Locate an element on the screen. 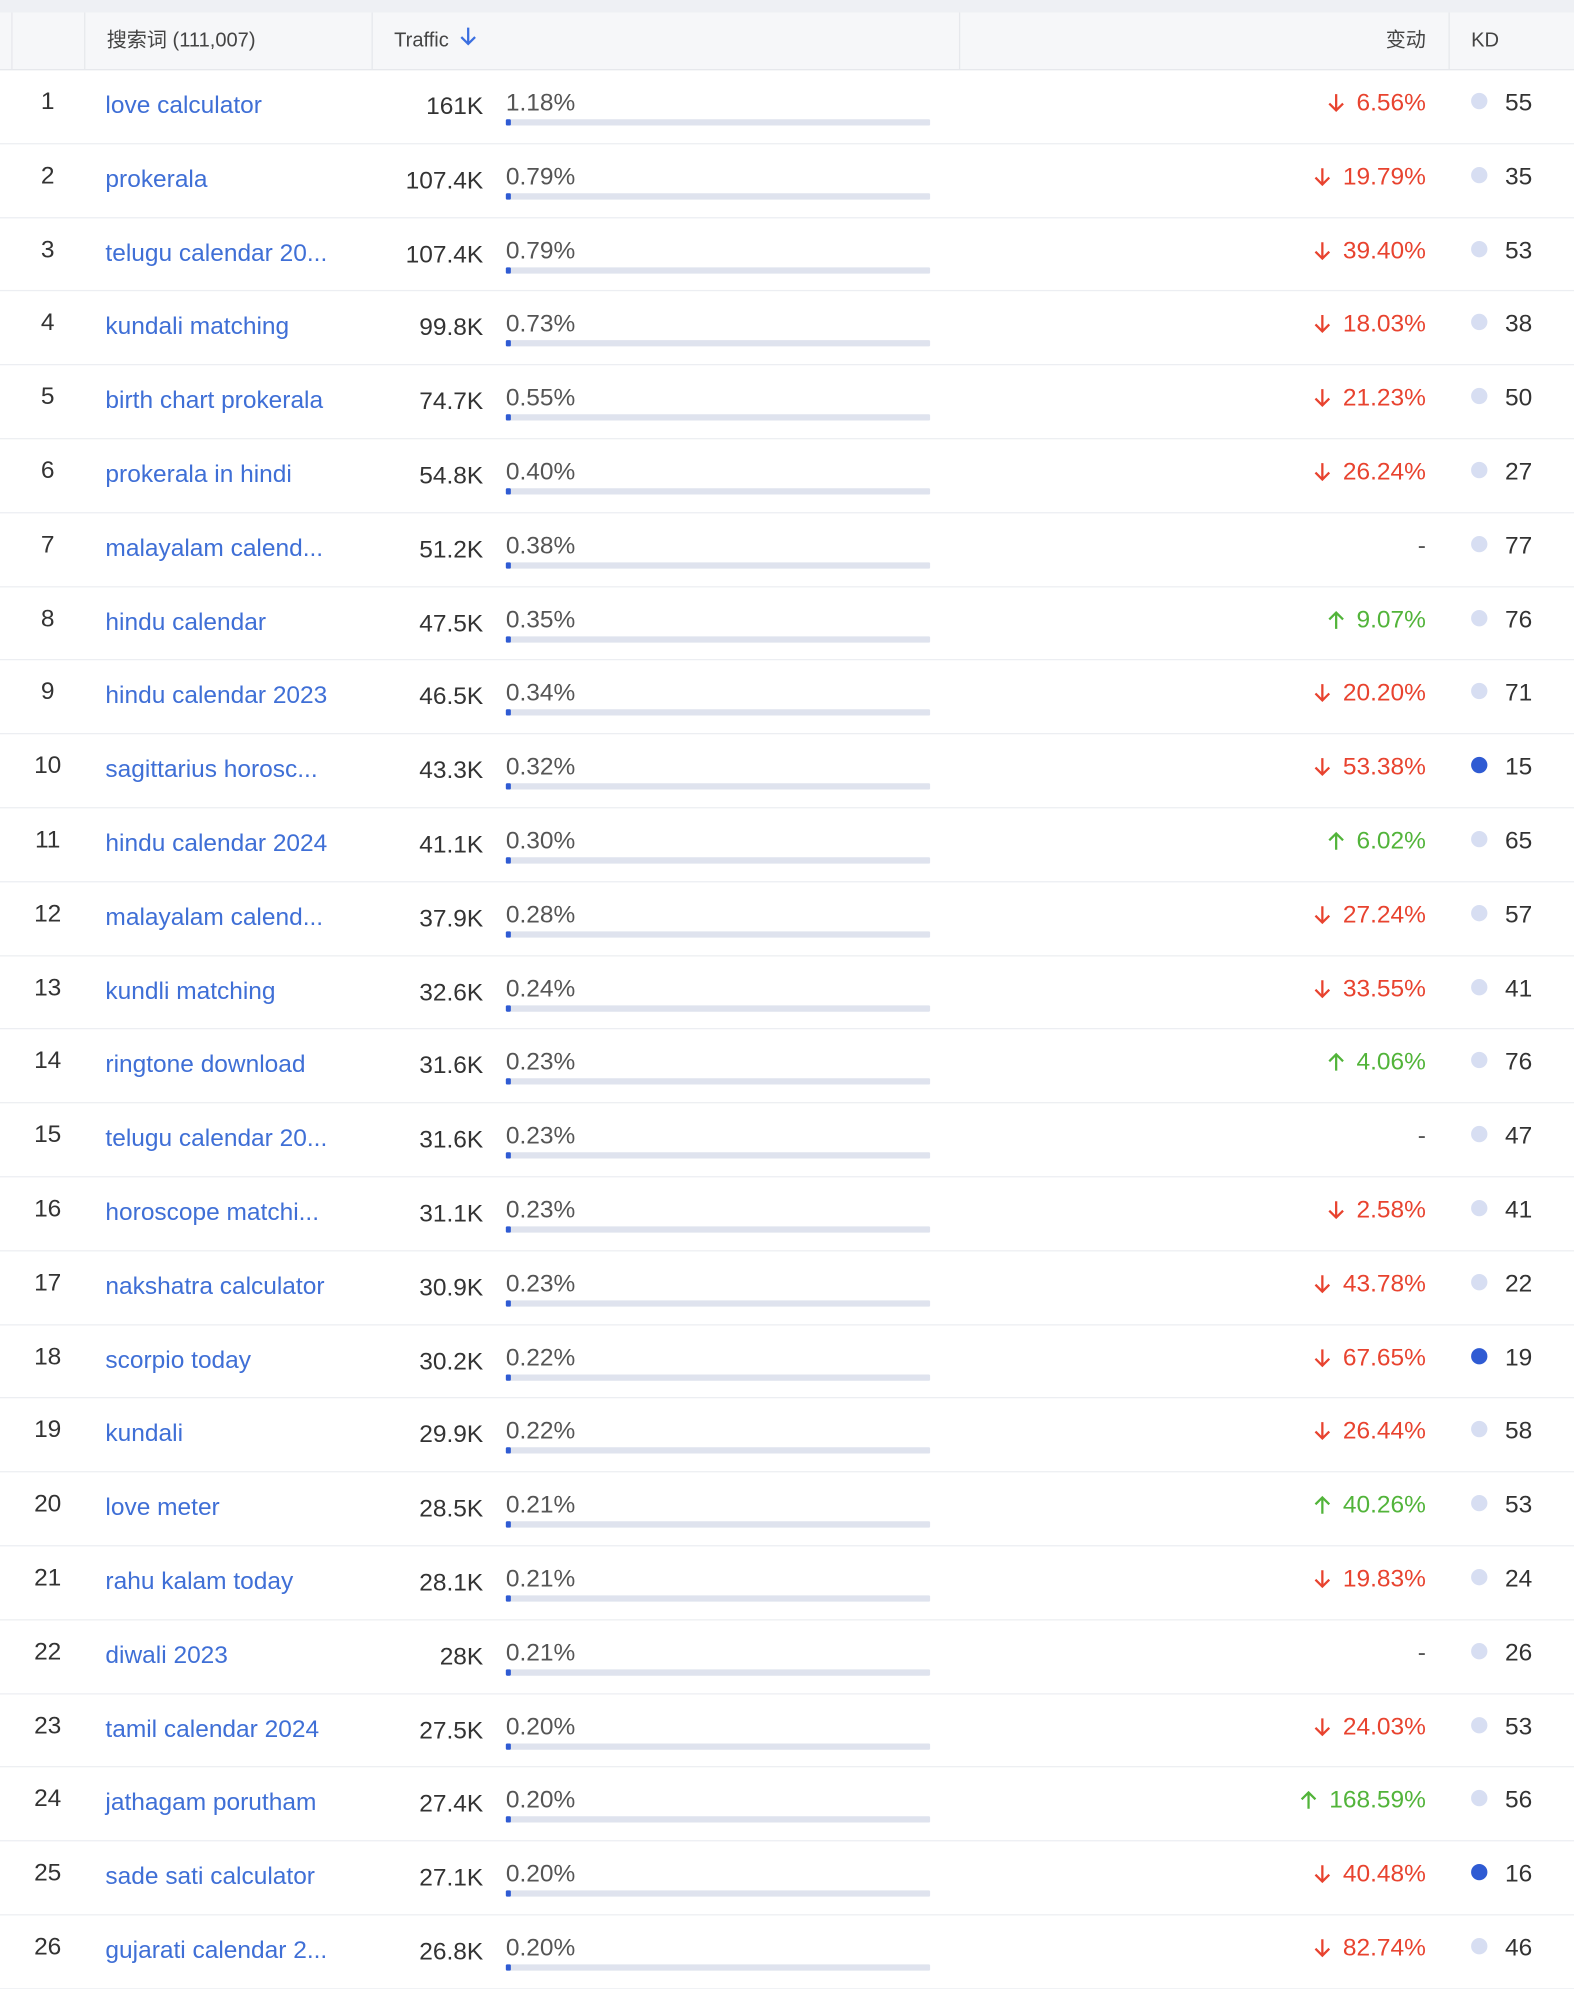 This screenshot has height=1989, width=1574. change-value: 82.74% is located at coordinates (1370, 1948).